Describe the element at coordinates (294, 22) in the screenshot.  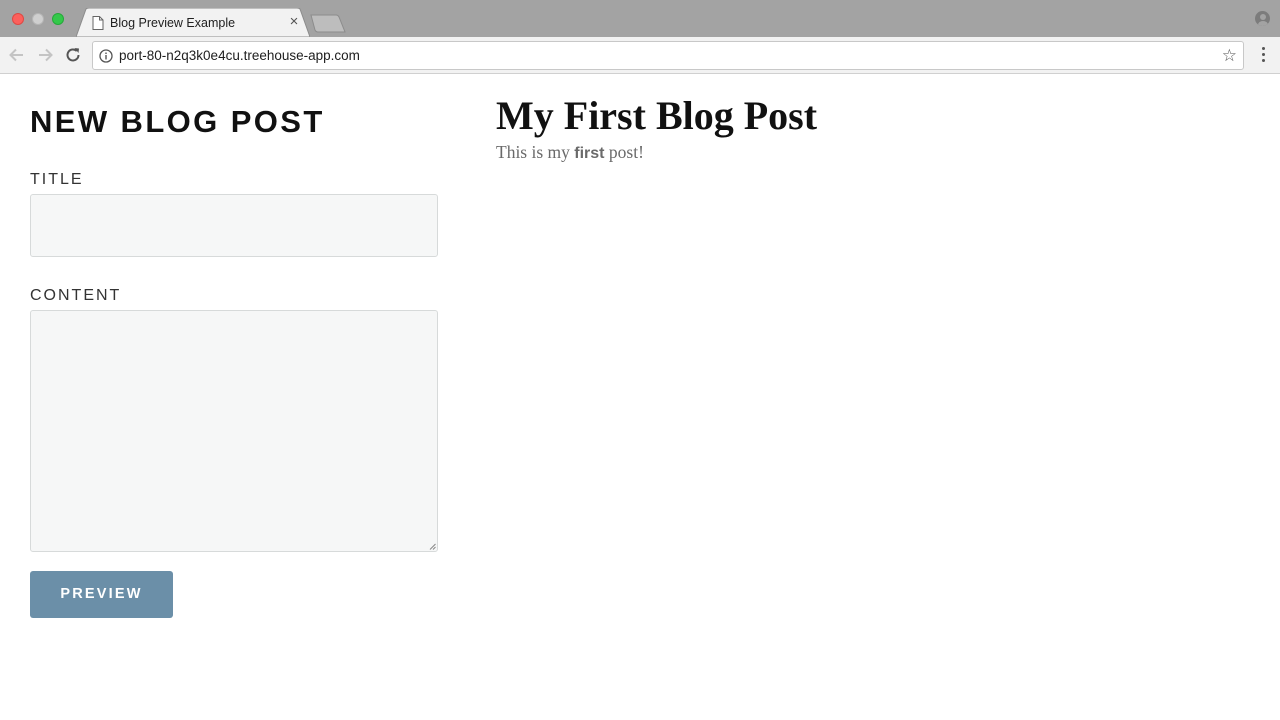
I see `tab-close-icon: ×` at that location.